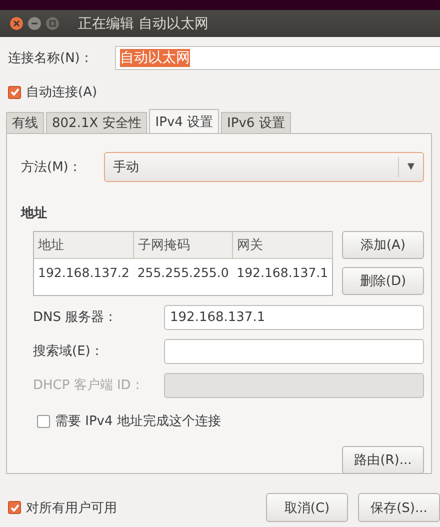  Describe the element at coordinates (89, 385) in the screenshot. I see `field-label: DHCP 客户端 ID：` at that location.